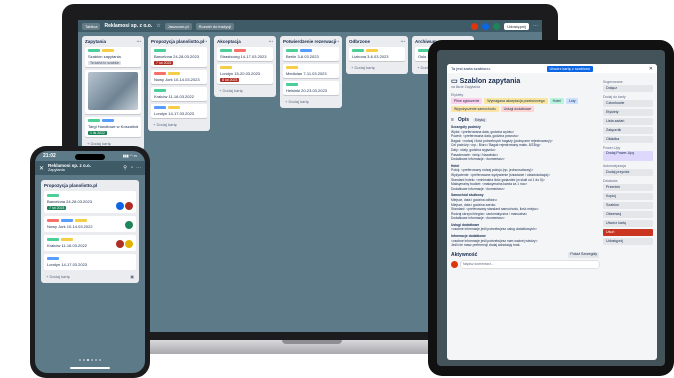 This screenshot has width=674, height=378. I want to click on board-card: Berlin 3-6.03.2023, so click(311, 54).